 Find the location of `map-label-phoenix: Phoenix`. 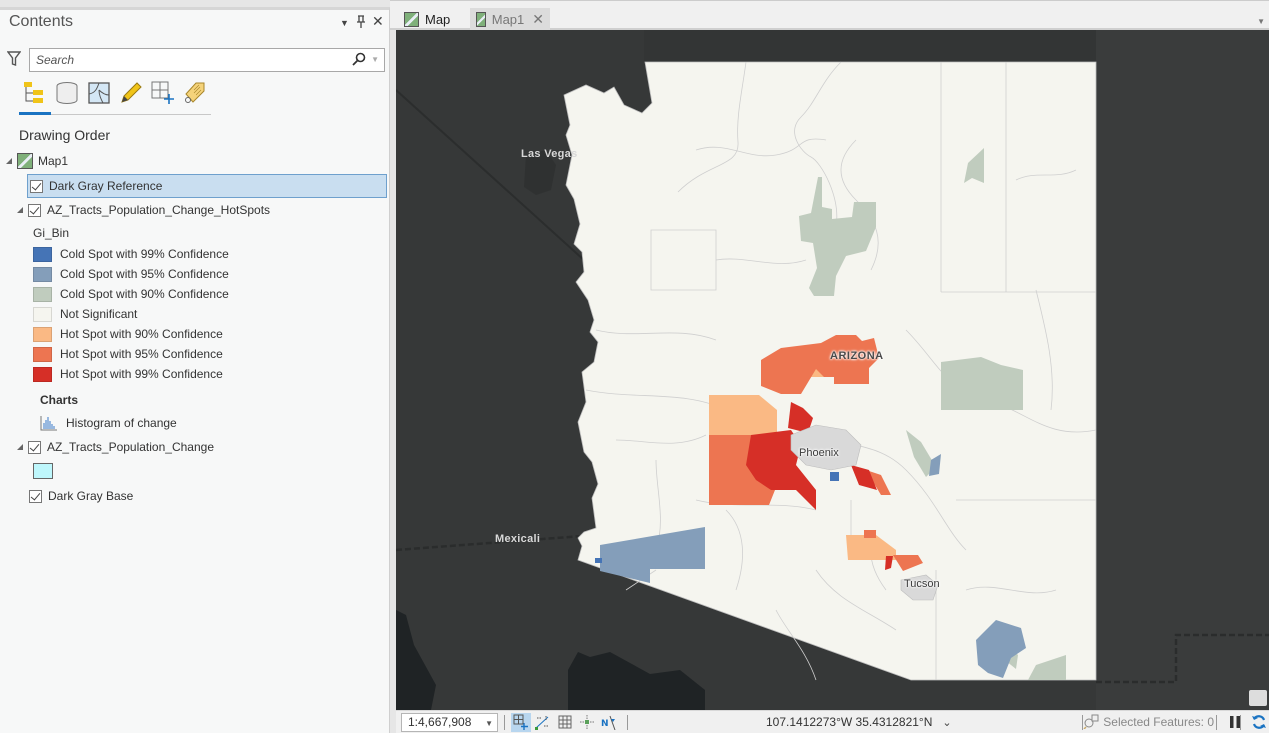

map-label-phoenix: Phoenix is located at coordinates (819, 453).